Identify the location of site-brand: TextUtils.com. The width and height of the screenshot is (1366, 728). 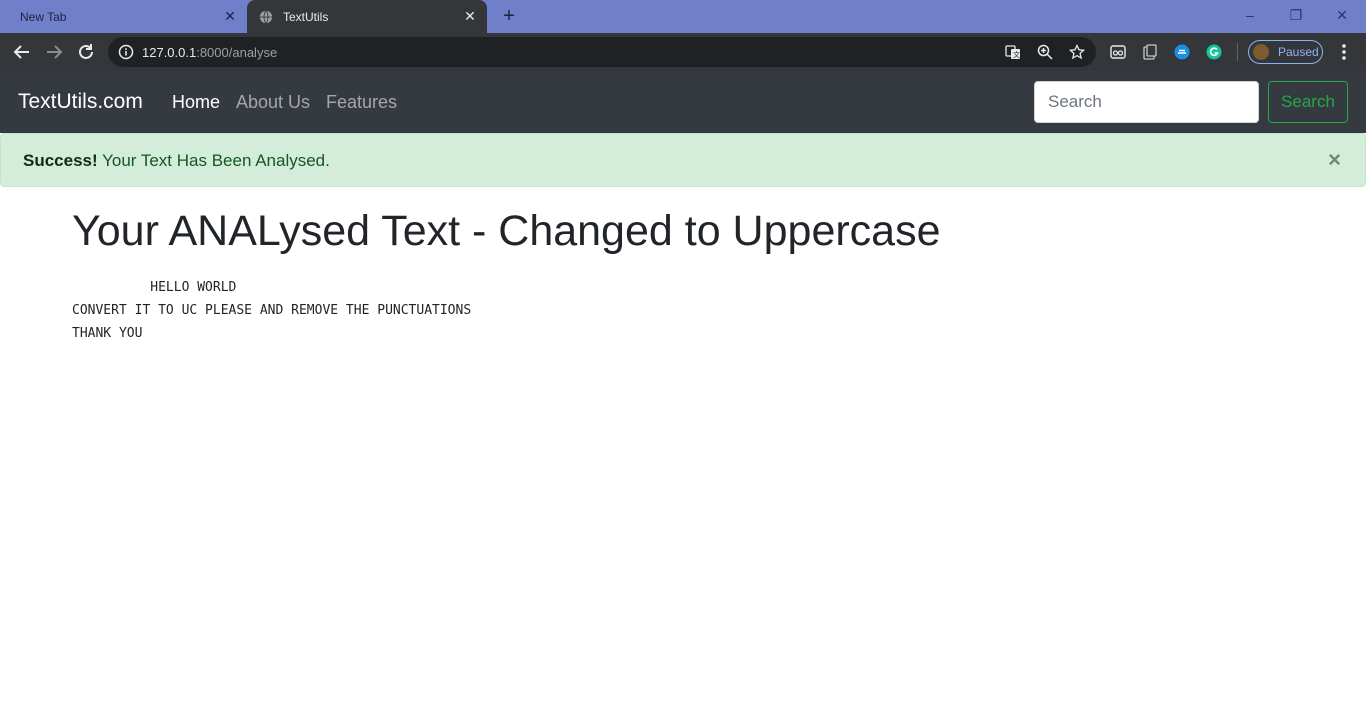
(80, 102).